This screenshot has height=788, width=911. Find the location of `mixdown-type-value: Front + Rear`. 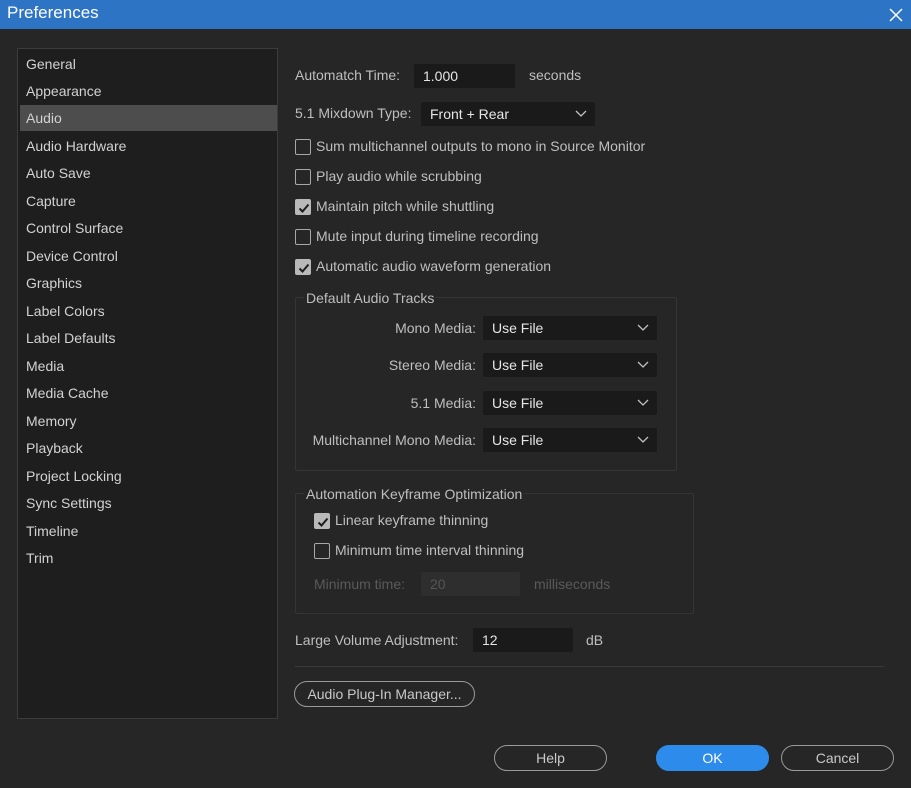

mixdown-type-value: Front + Rear is located at coordinates (469, 114).